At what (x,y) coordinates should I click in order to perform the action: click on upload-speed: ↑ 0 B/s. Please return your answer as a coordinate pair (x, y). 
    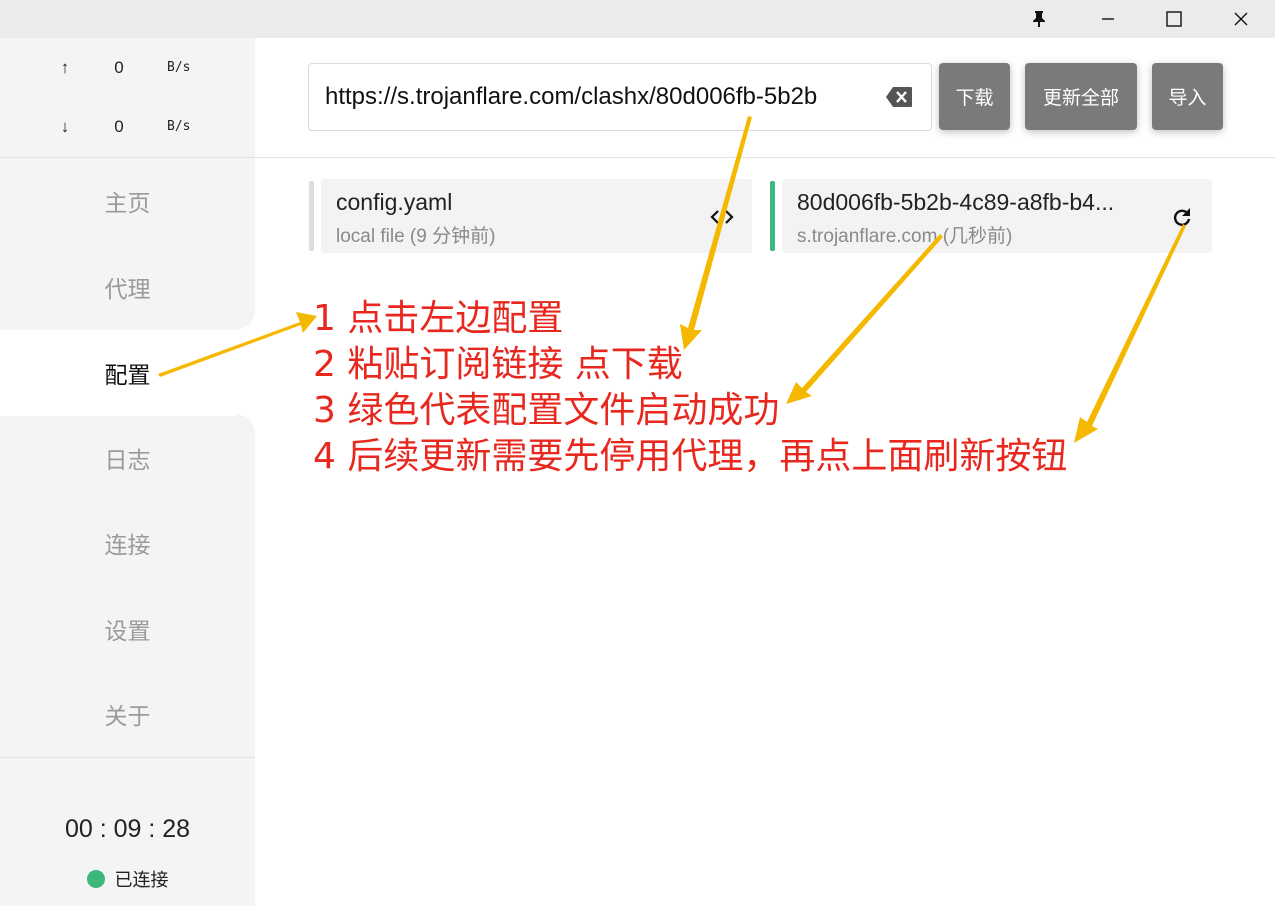
    Looking at the image, I should click on (127, 68).